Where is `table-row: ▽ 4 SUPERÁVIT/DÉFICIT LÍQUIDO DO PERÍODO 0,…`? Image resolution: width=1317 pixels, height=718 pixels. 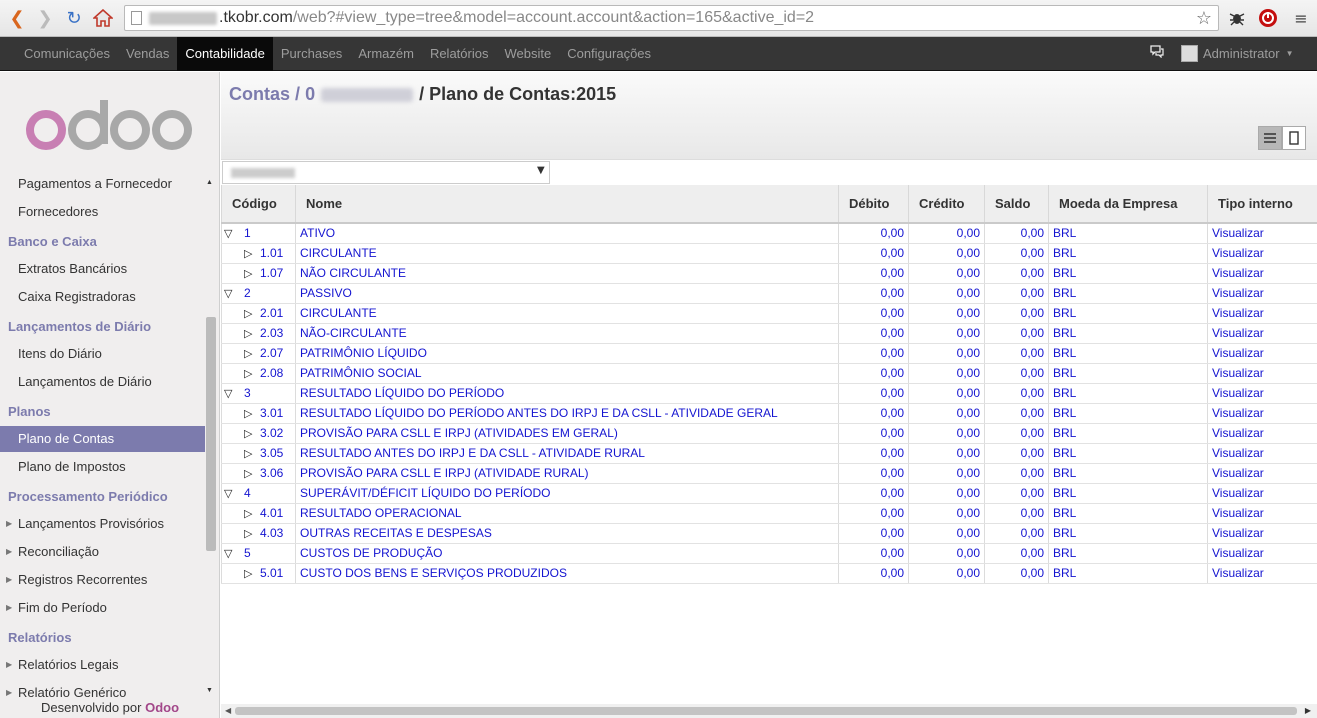
table-row: ▽ 4 SUPERÁVIT/DÉFICIT LÍQUIDO DO PERÍODO 0,… is located at coordinates (769, 493).